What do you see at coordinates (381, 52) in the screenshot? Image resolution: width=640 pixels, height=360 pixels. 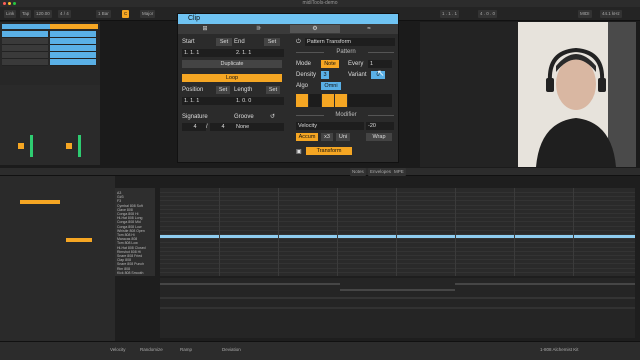 I see `divider` at bounding box center [381, 52].